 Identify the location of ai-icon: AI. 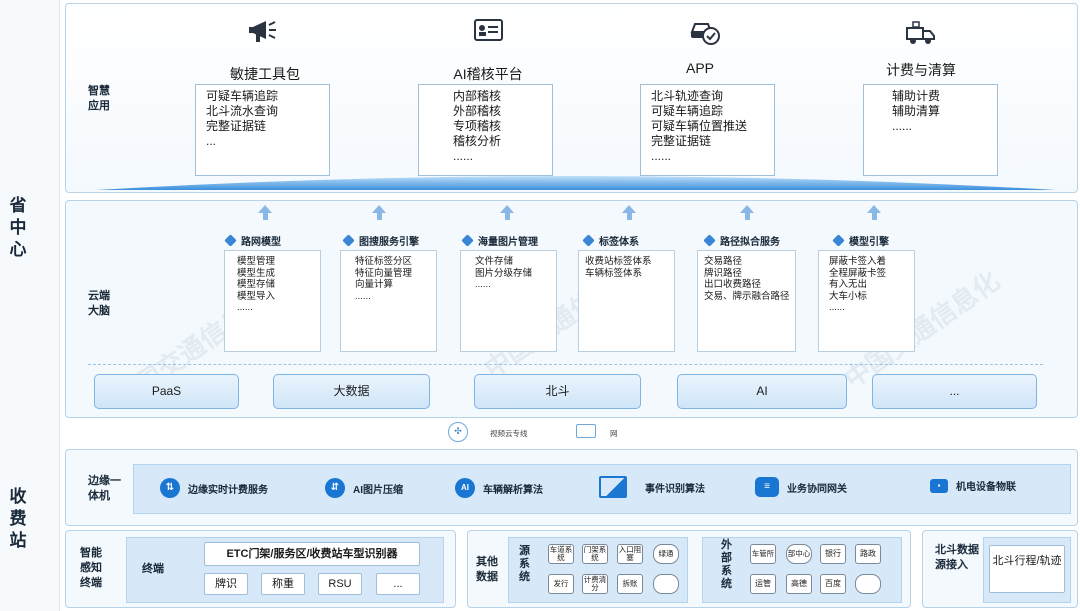
(465, 488).